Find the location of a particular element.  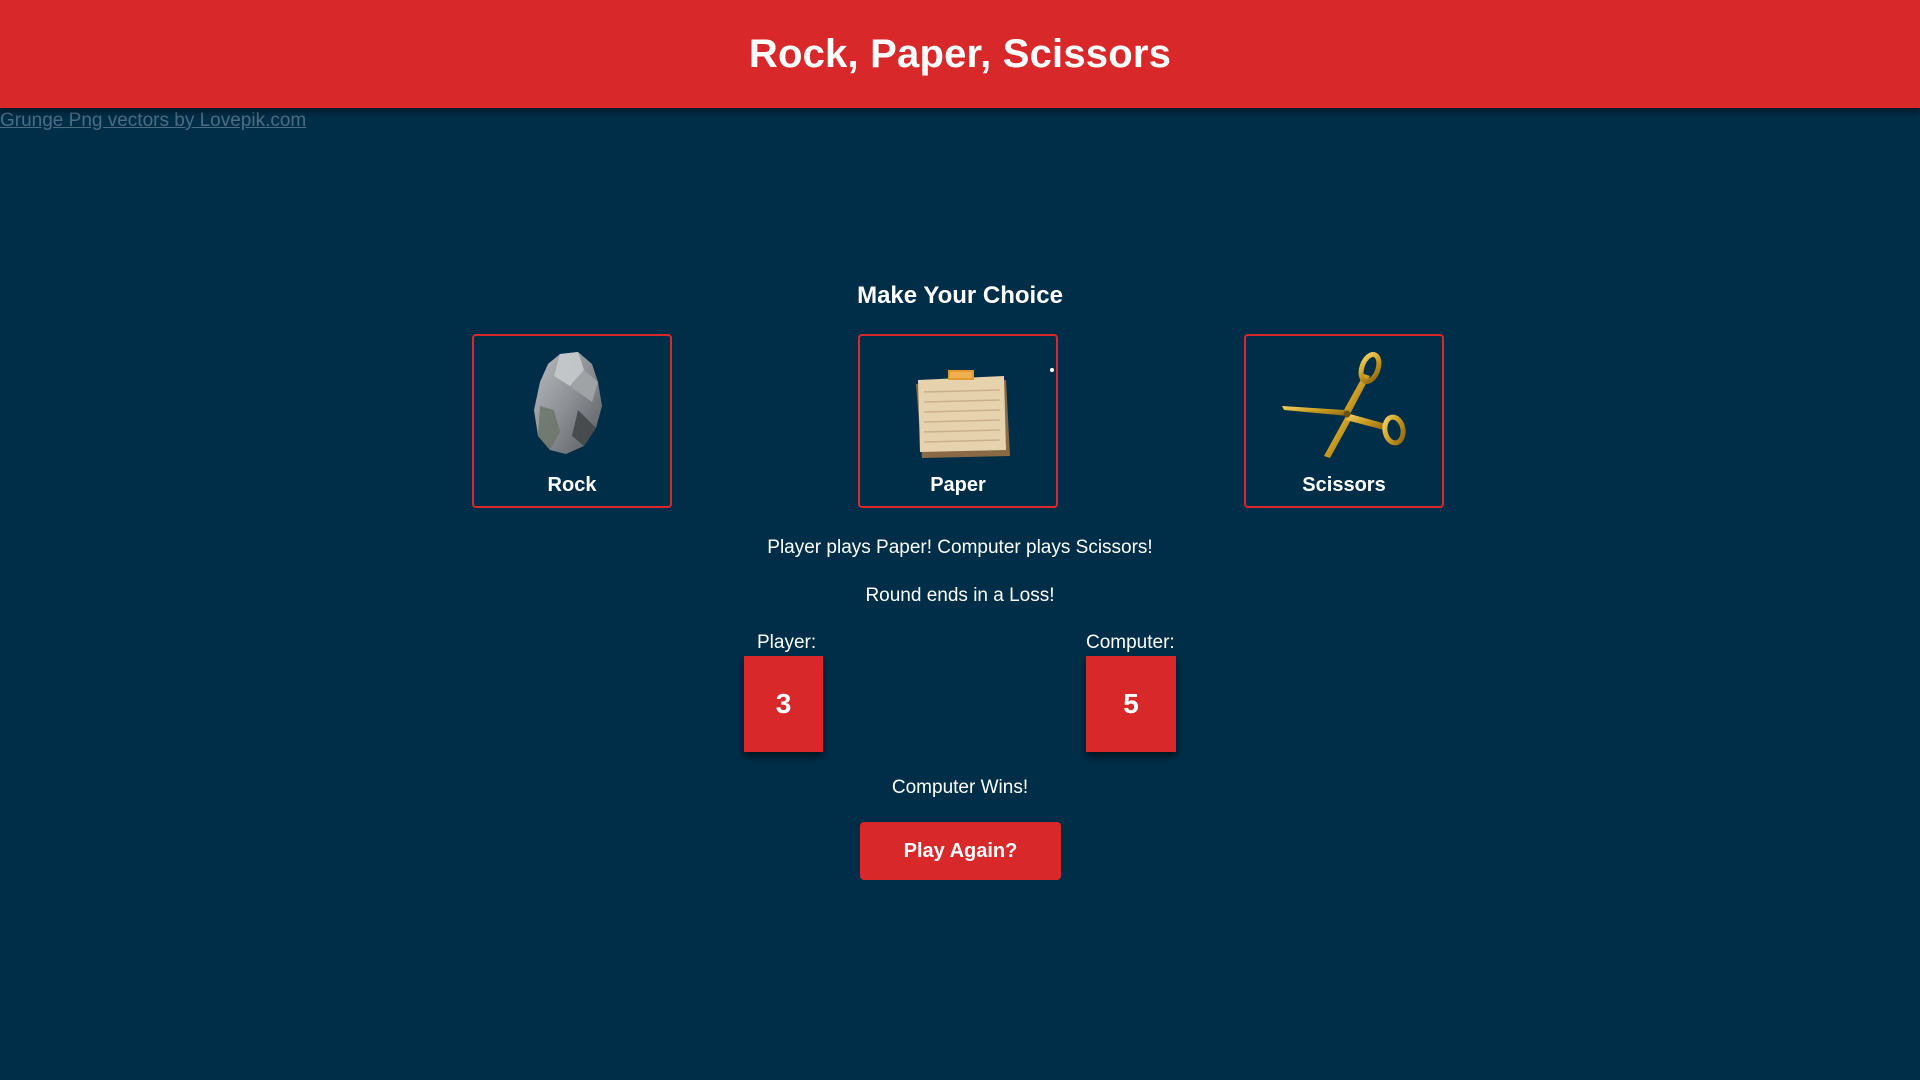

rock-icon is located at coordinates (568, 403).